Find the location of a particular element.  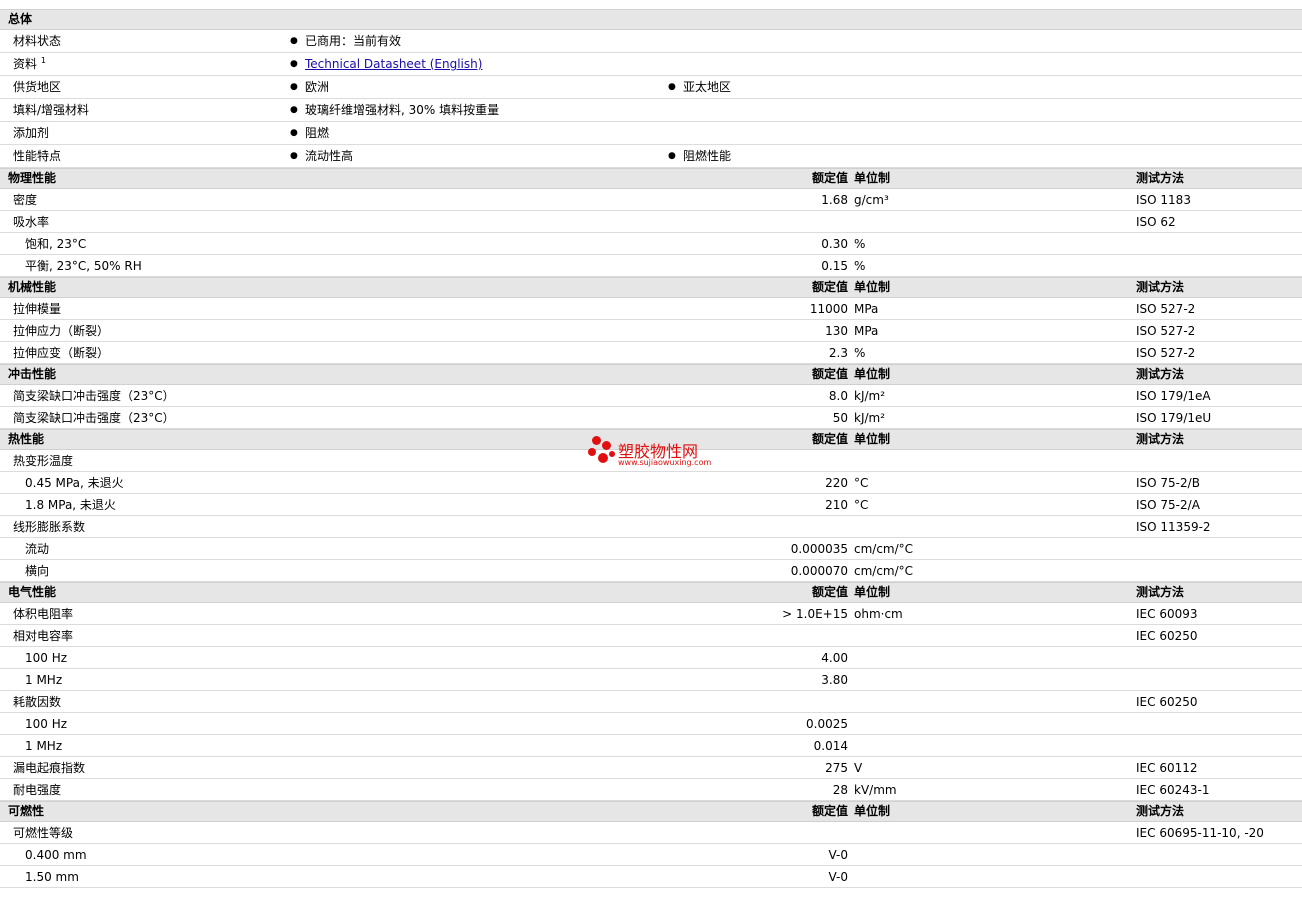

property-row: 漏电起痕指数 275 V IEC 60112 is located at coordinates (651, 768).